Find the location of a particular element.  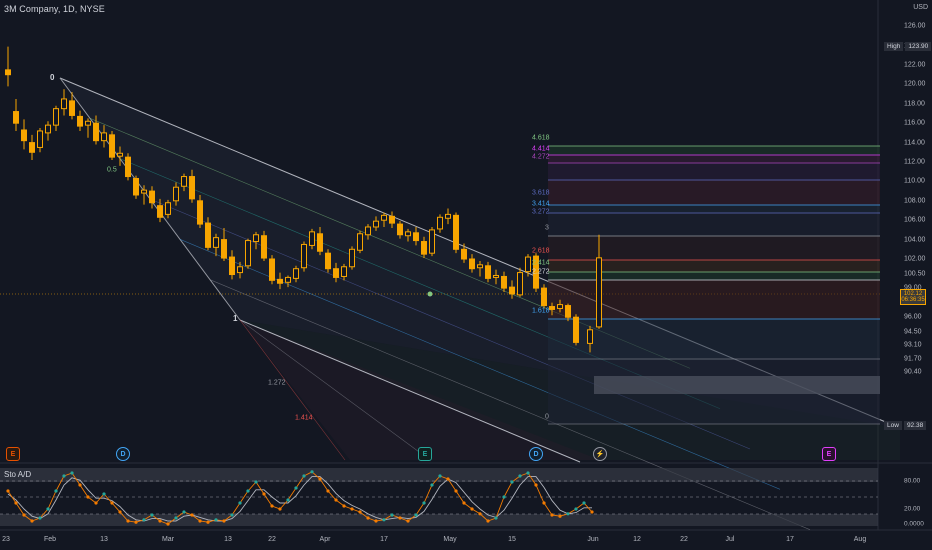

oscillator-title: Sto A/D is located at coordinates (17, 474).